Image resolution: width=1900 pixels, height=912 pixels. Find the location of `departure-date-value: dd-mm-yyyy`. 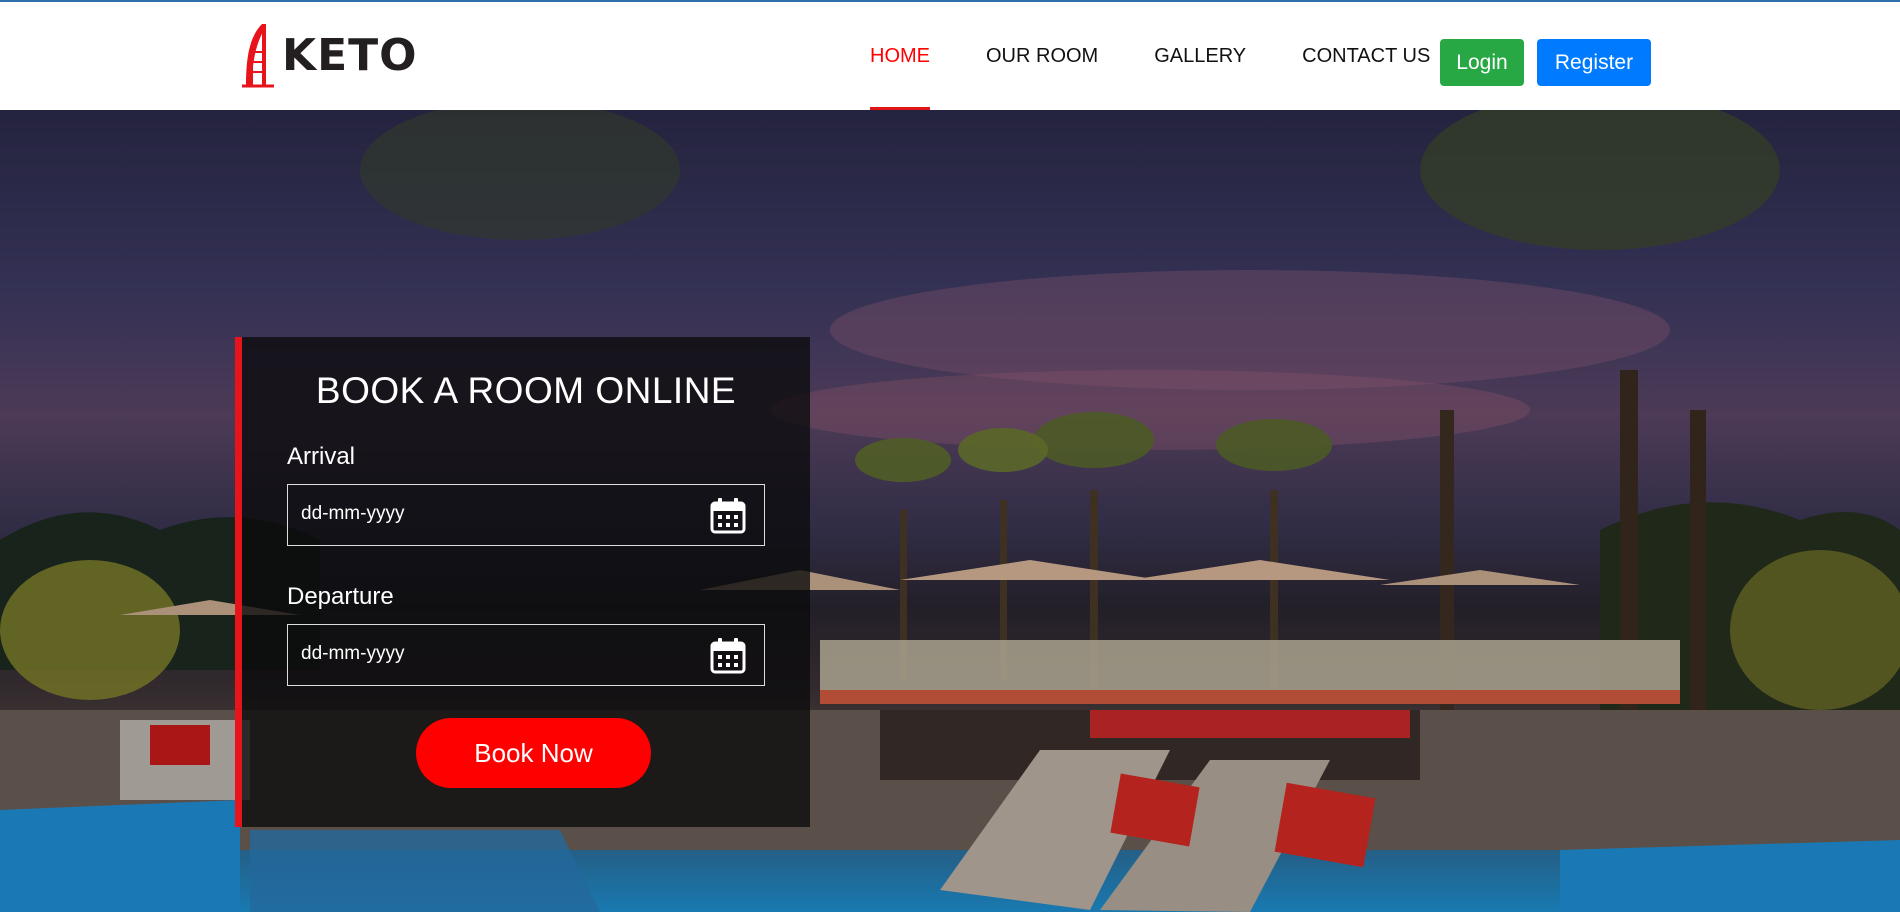

departure-date-value: dd-mm-yyyy is located at coordinates (353, 653).